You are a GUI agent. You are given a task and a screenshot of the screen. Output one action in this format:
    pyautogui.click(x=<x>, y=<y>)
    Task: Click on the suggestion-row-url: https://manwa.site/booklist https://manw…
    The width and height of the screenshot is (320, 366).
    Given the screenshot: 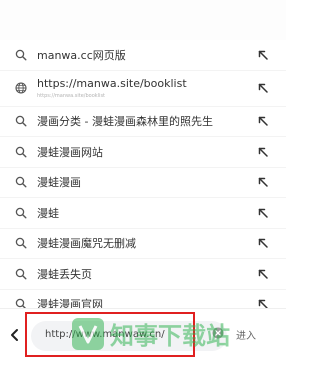 What is the action you would take?
    pyautogui.click(x=143, y=89)
    